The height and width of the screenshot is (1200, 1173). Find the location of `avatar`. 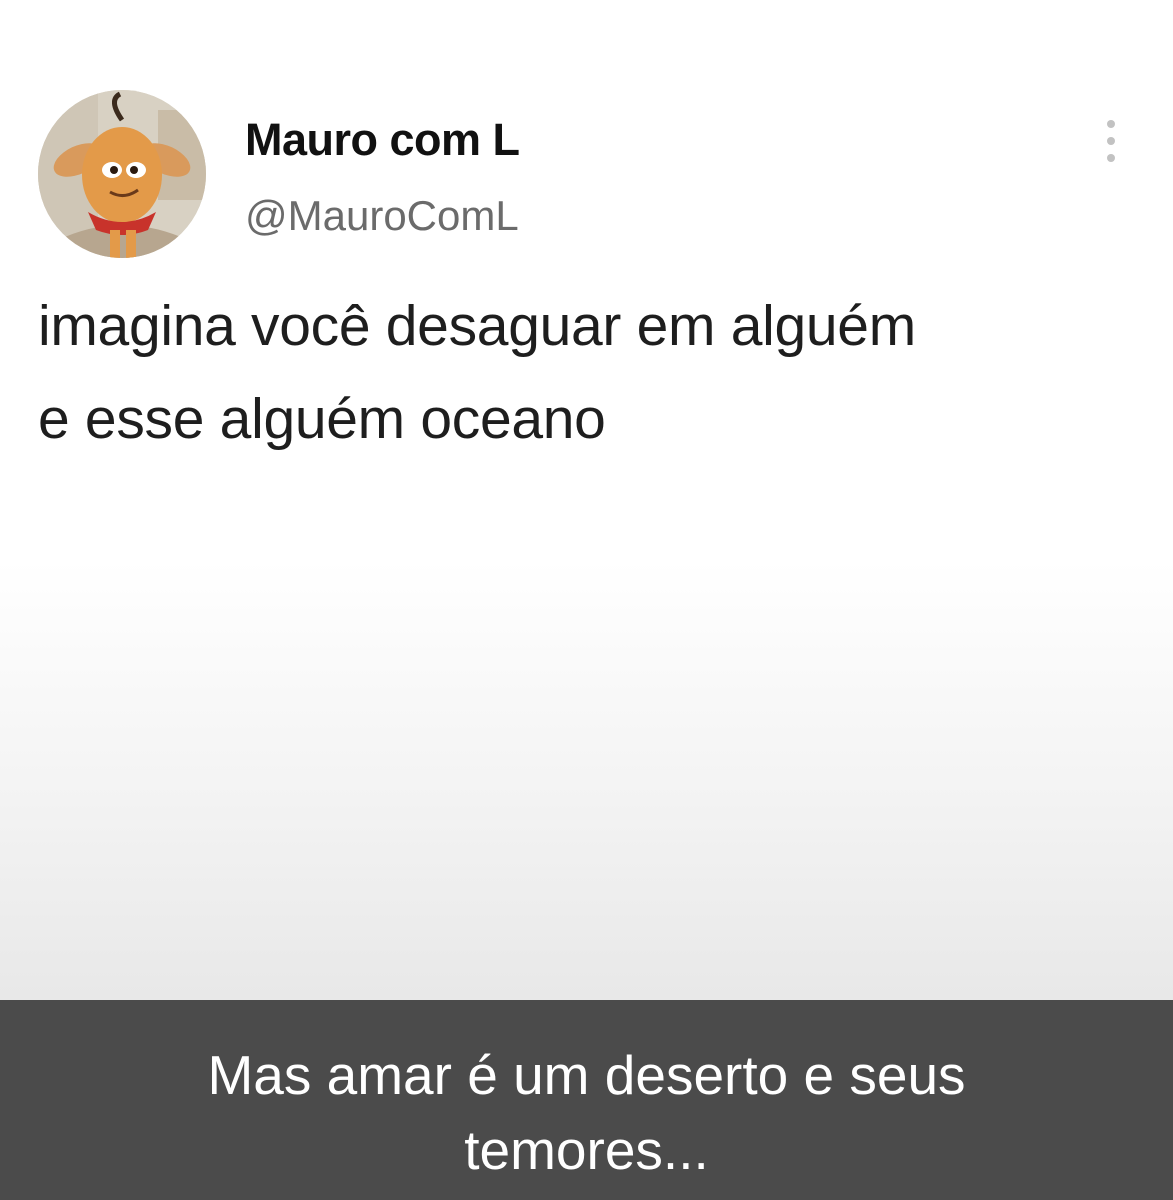

avatar is located at coordinates (122, 174).